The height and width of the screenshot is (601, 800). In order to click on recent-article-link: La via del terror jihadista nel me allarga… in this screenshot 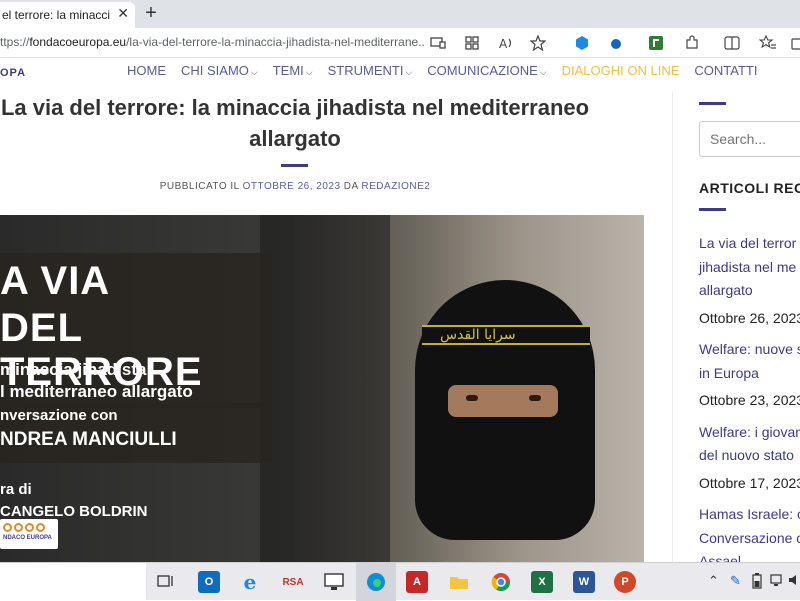, I will do `click(749, 267)`.